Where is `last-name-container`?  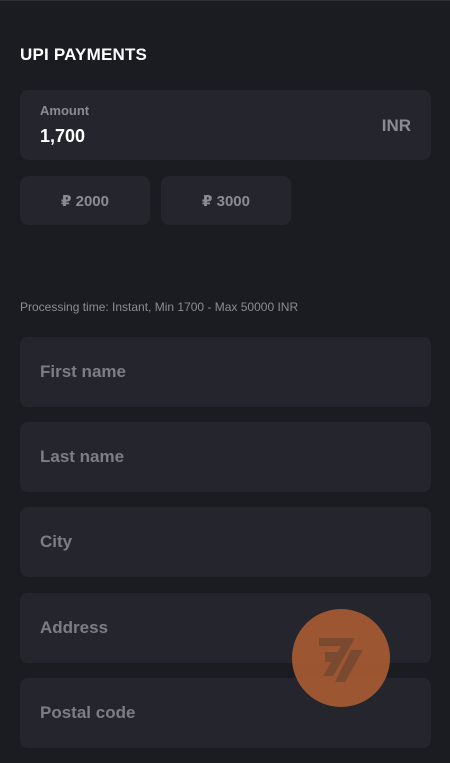 last-name-container is located at coordinates (225, 457).